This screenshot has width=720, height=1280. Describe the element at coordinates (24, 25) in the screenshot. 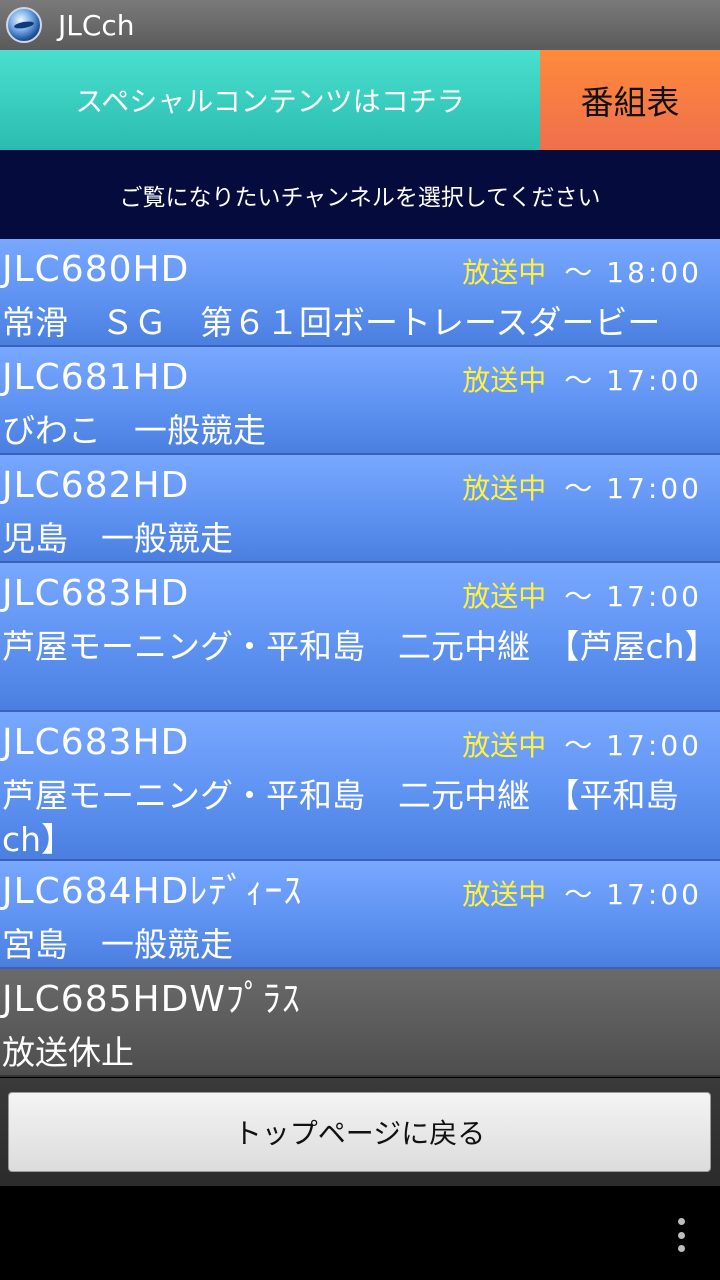

I see `jlc-logo-icon` at that location.